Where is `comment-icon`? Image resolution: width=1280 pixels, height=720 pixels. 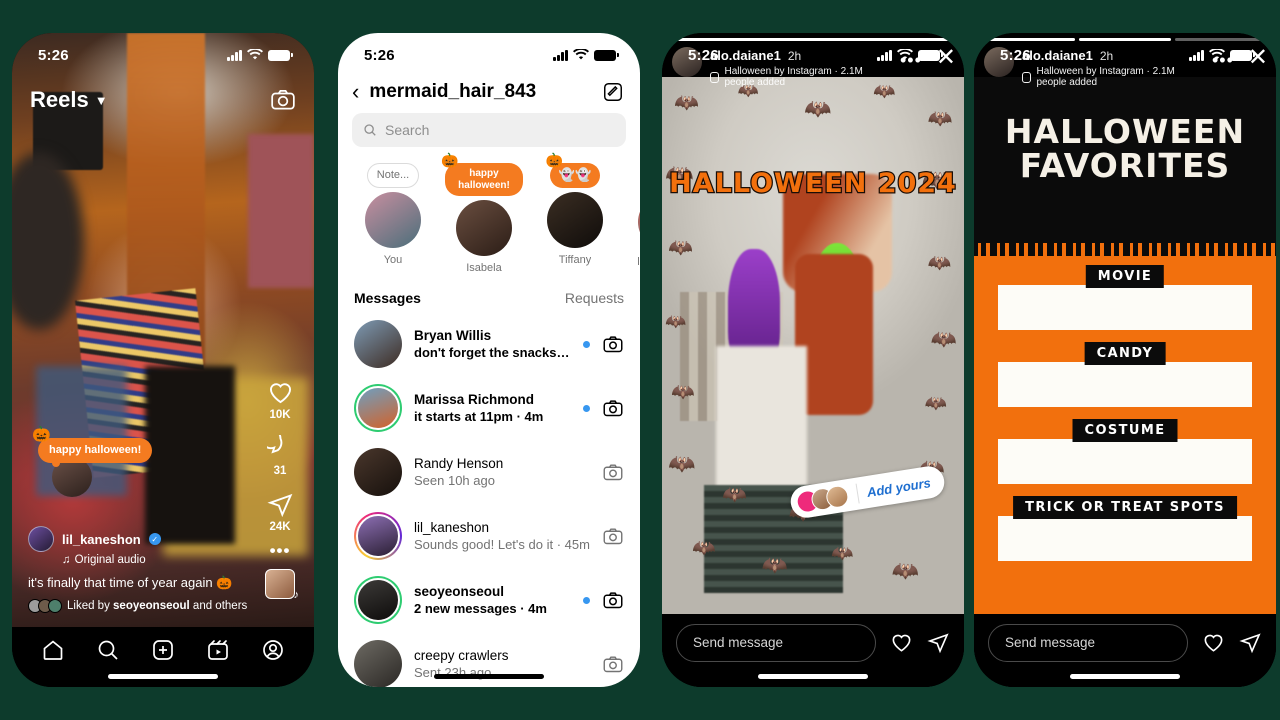
comment-icon is located at coordinates (280, 448).